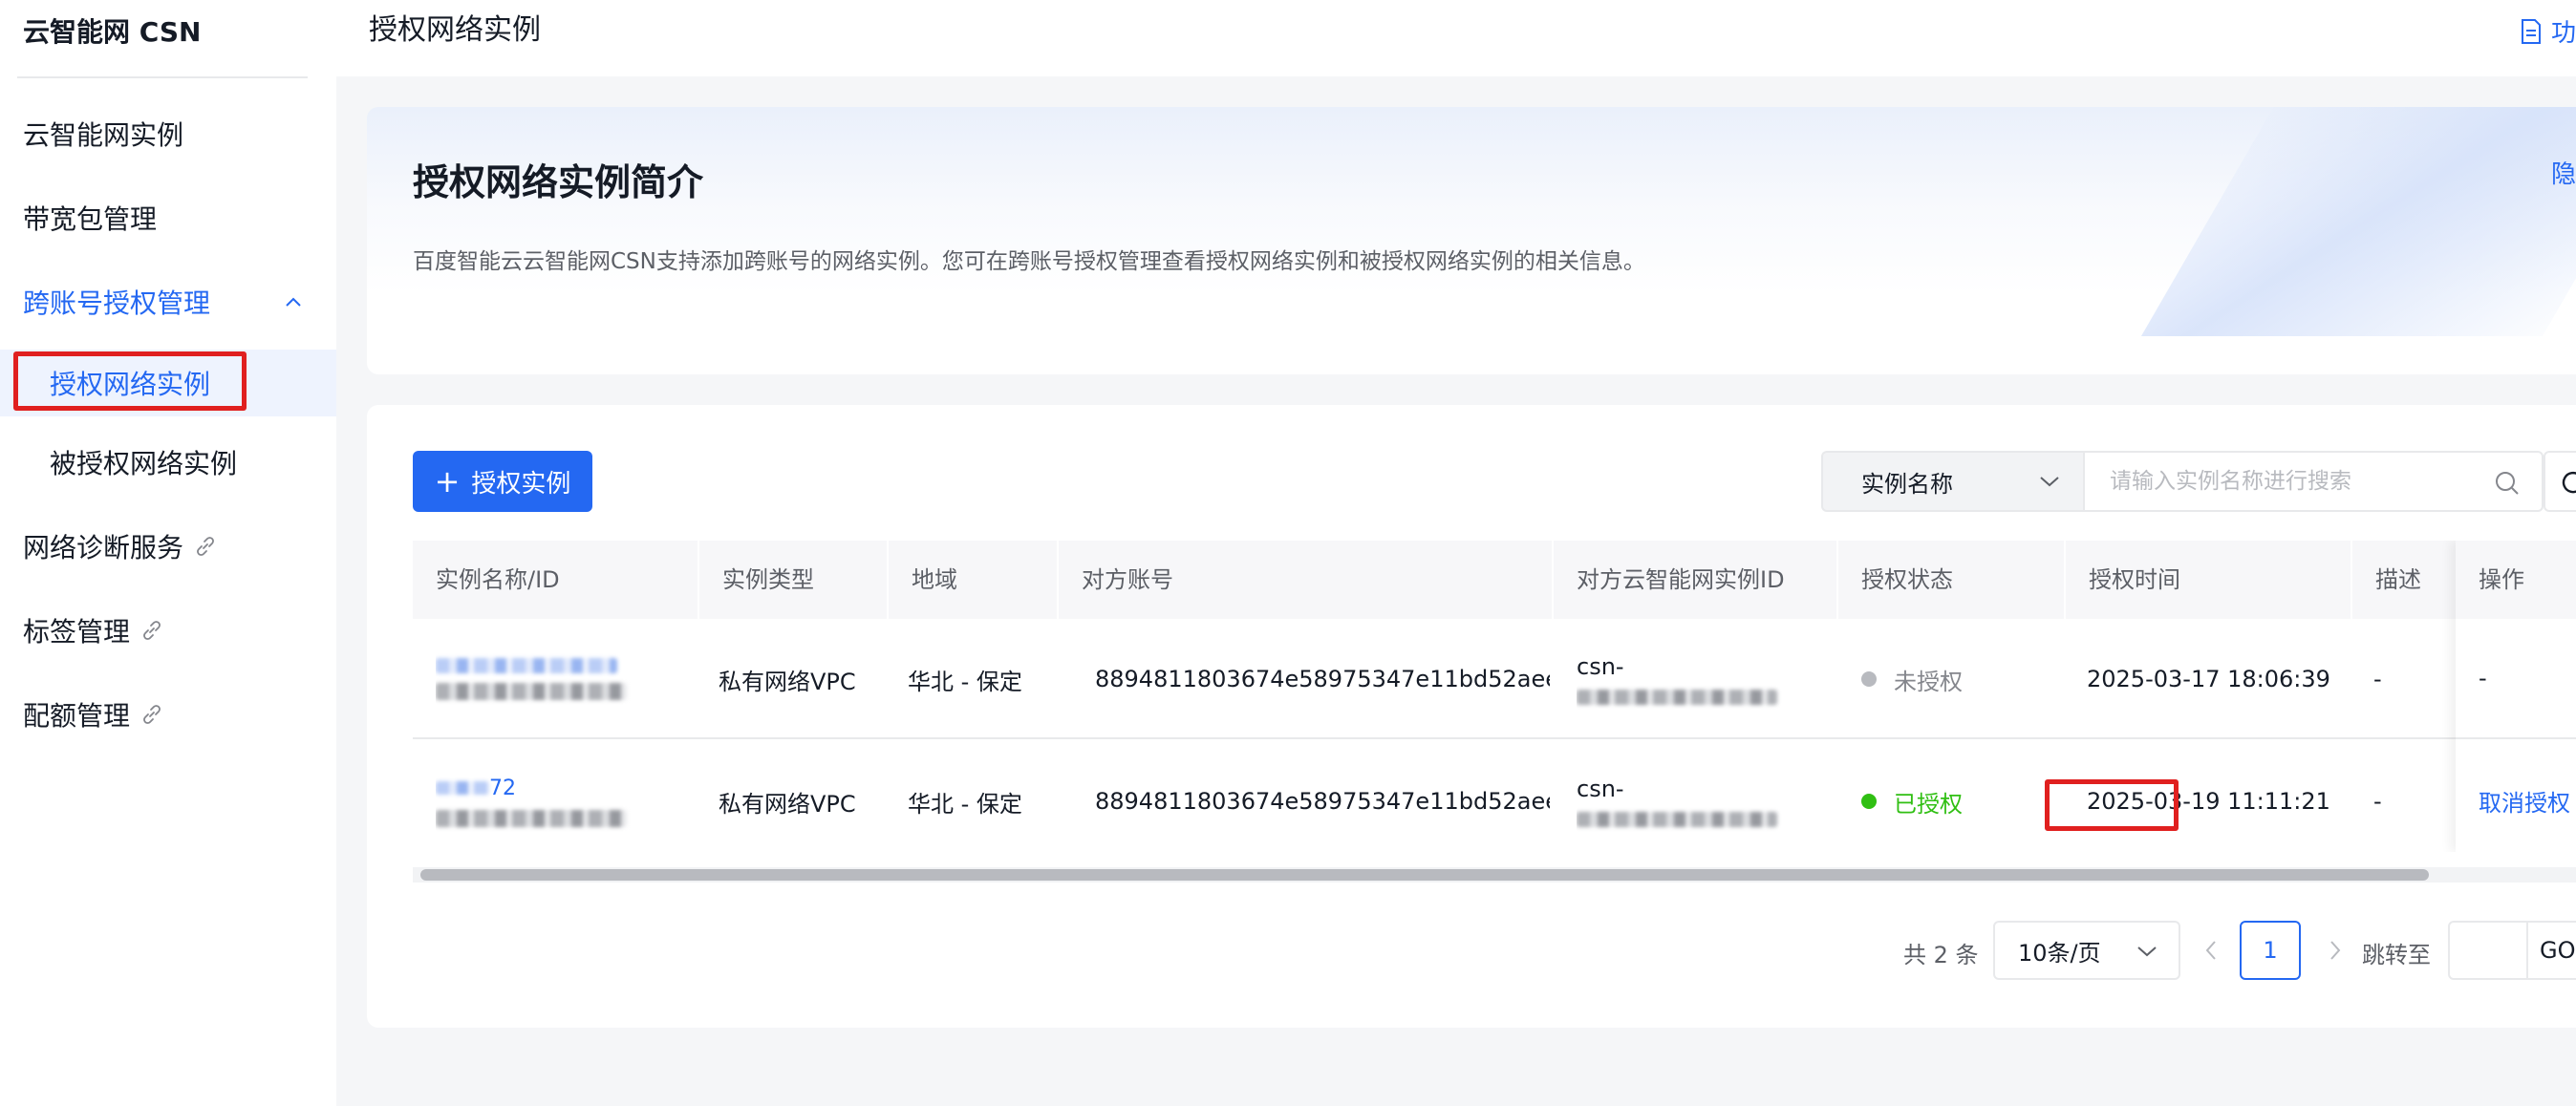 Image resolution: width=2576 pixels, height=1106 pixels. What do you see at coordinates (2547, 31) in the screenshot?
I see `function-link: 功能` at bounding box center [2547, 31].